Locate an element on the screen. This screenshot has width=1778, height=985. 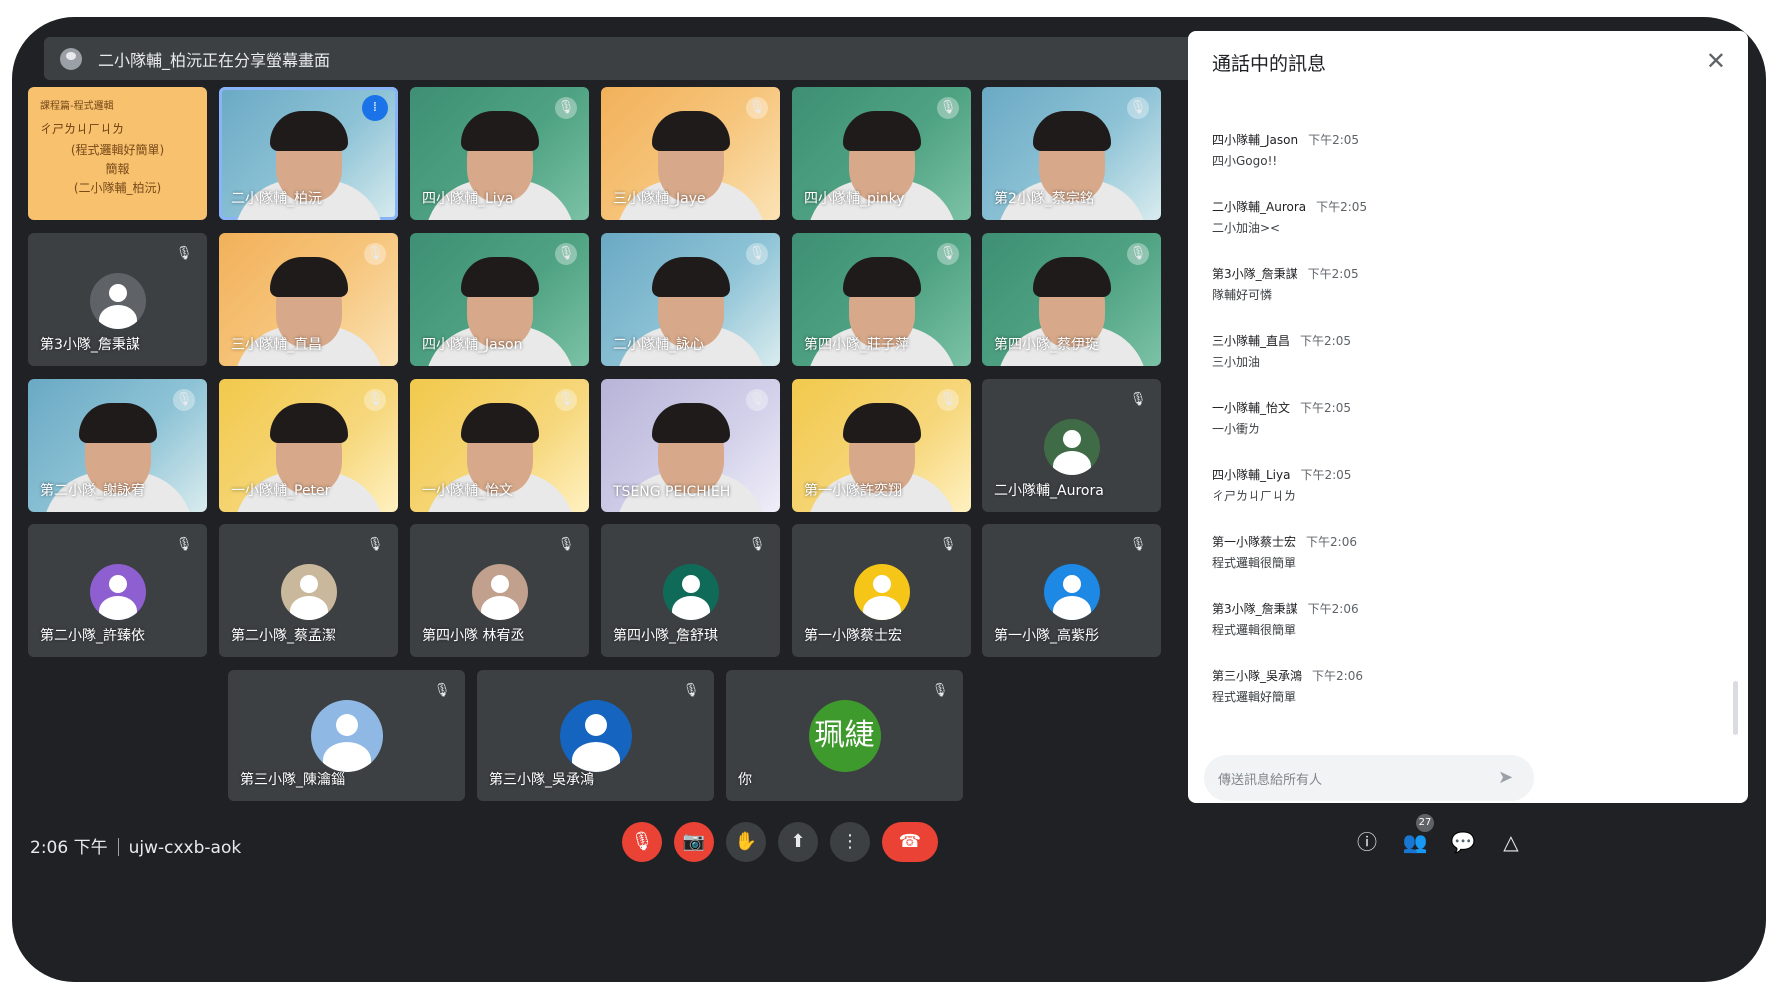
participant-tile: 🎙 一小隊輔_怡文 is located at coordinates (499, 445).